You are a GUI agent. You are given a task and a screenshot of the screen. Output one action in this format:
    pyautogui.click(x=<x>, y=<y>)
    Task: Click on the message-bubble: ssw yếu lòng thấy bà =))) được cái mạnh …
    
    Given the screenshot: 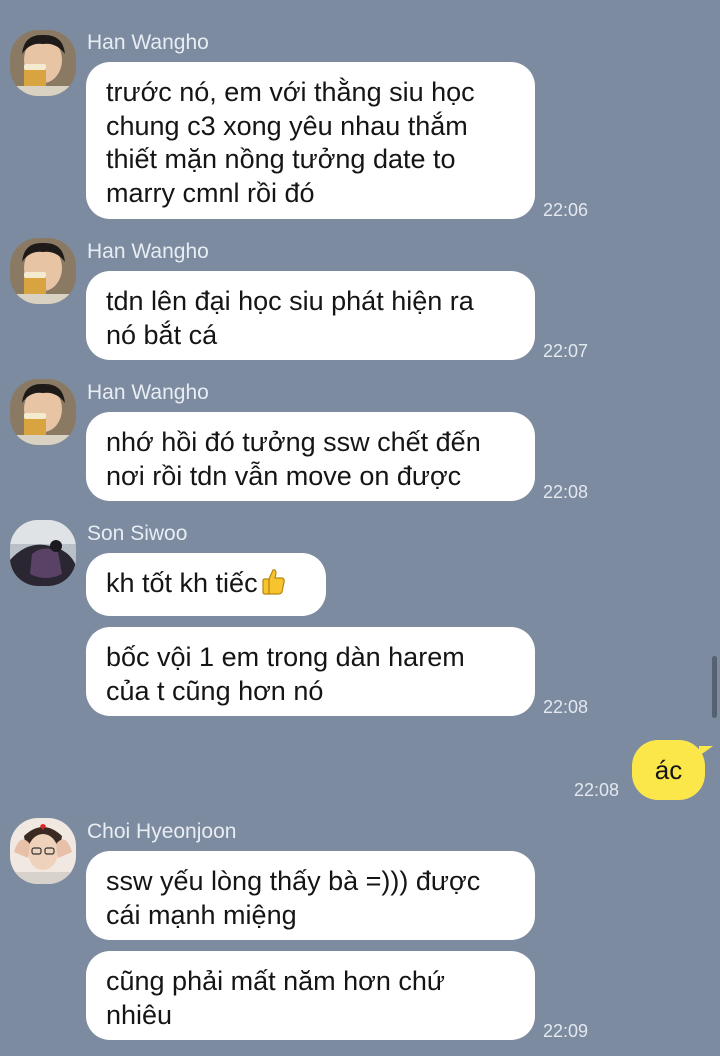 What is the action you would take?
    pyautogui.click(x=310, y=895)
    